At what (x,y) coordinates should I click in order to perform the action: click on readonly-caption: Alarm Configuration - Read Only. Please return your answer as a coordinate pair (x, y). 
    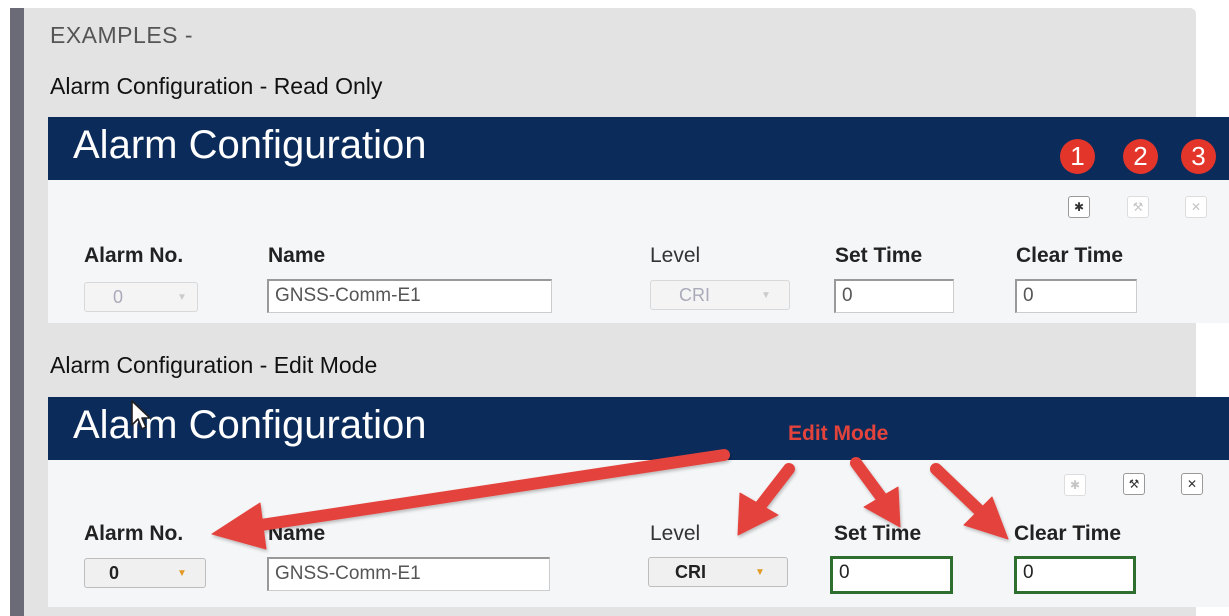
    Looking at the image, I should click on (216, 86).